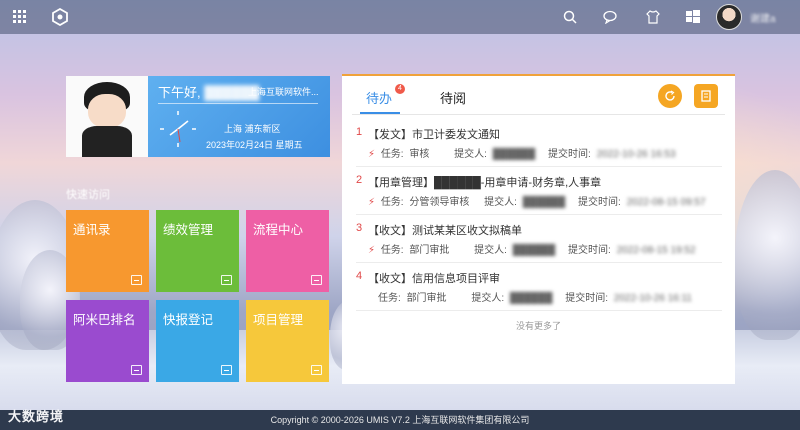  What do you see at coordinates (538, 96) in the screenshot?
I see `panel-tabs: 待办 4 待阅` at bounding box center [538, 96].